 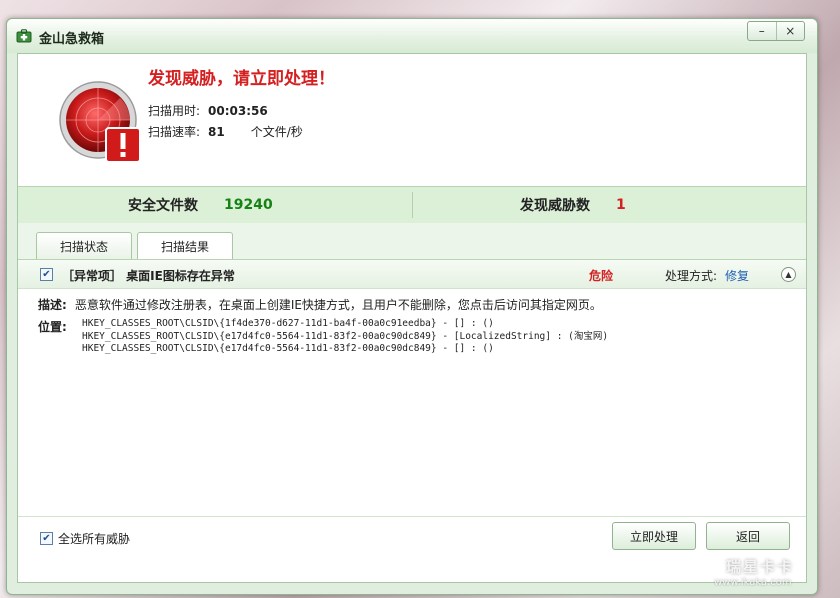 I want to click on location-label: 位置:, so click(x=52, y=327).